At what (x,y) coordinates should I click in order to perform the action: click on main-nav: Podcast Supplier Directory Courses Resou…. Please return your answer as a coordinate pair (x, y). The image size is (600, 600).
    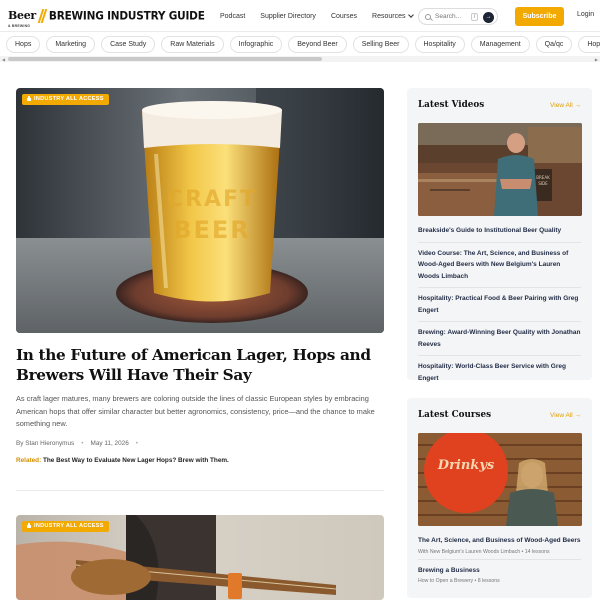
    Looking at the image, I should click on (324, 16).